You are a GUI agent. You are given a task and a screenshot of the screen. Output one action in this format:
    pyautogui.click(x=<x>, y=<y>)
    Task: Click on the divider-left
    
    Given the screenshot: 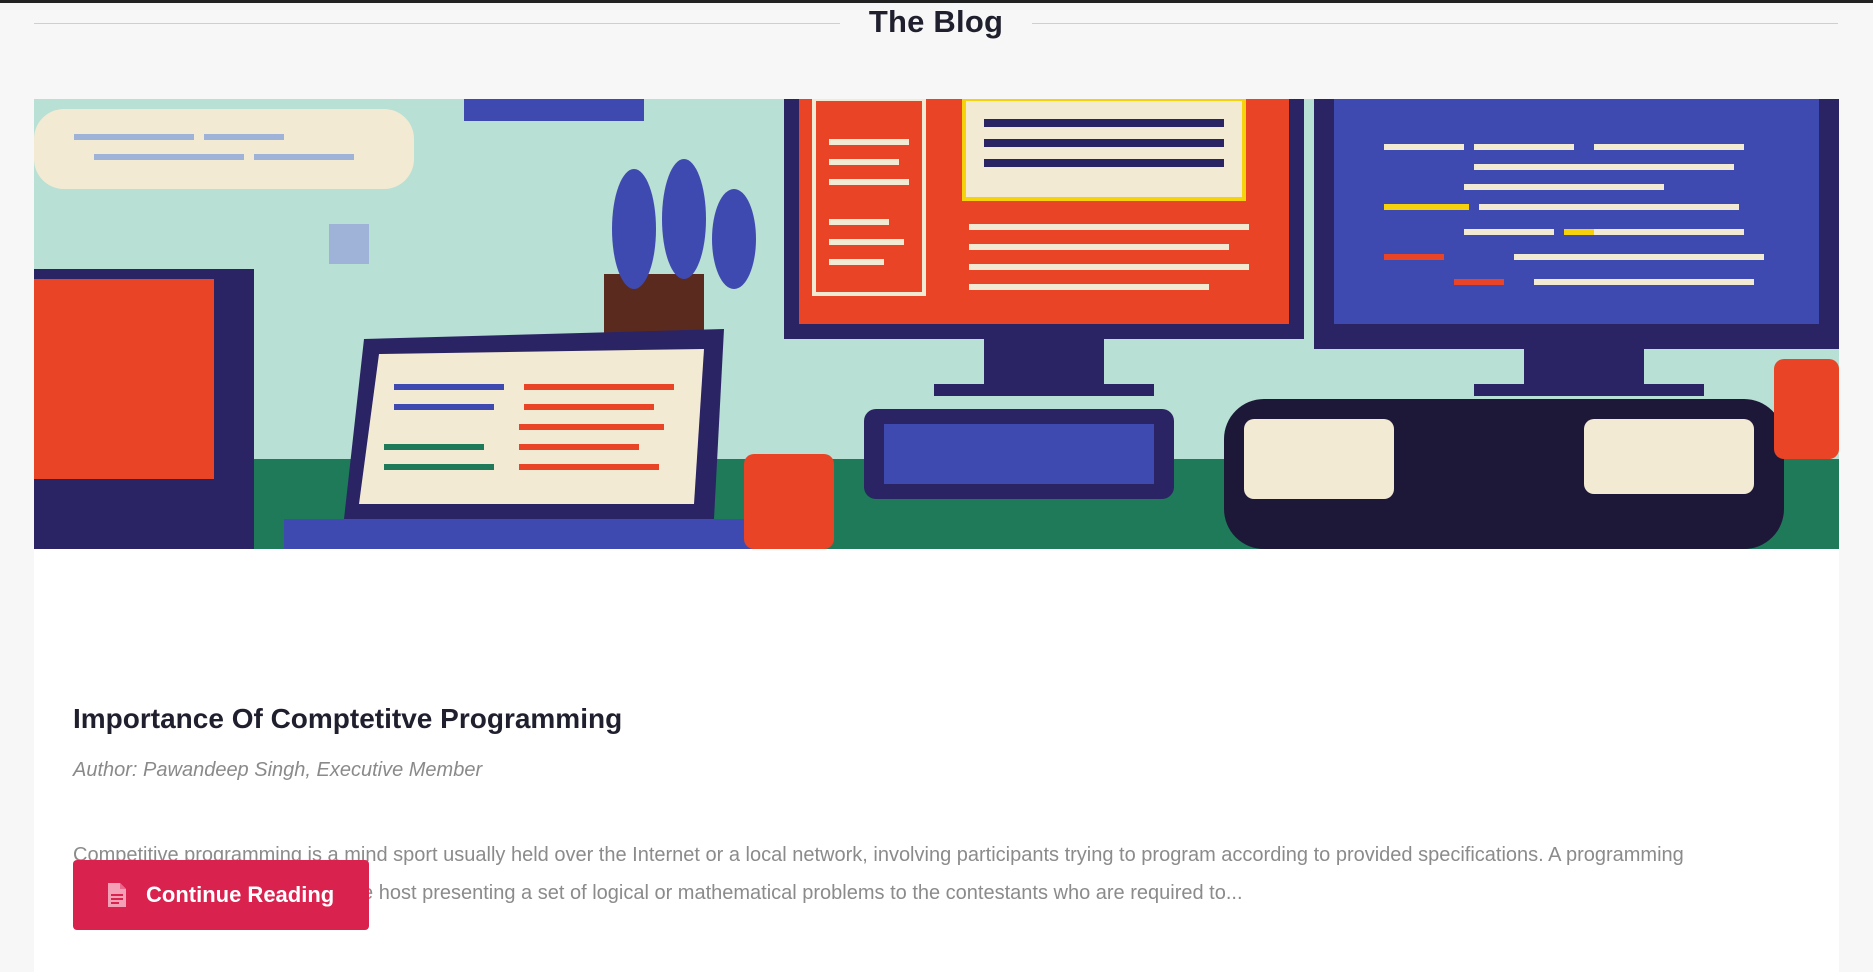 What is the action you would take?
    pyautogui.click(x=437, y=23)
    